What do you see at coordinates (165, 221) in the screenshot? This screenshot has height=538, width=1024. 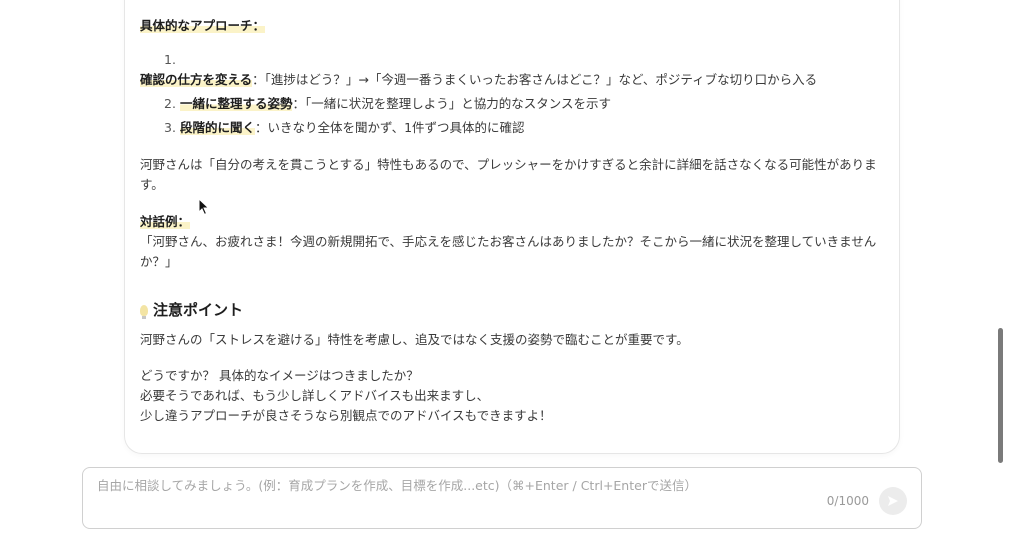 I see `dialog-heading: 対話例：` at bounding box center [165, 221].